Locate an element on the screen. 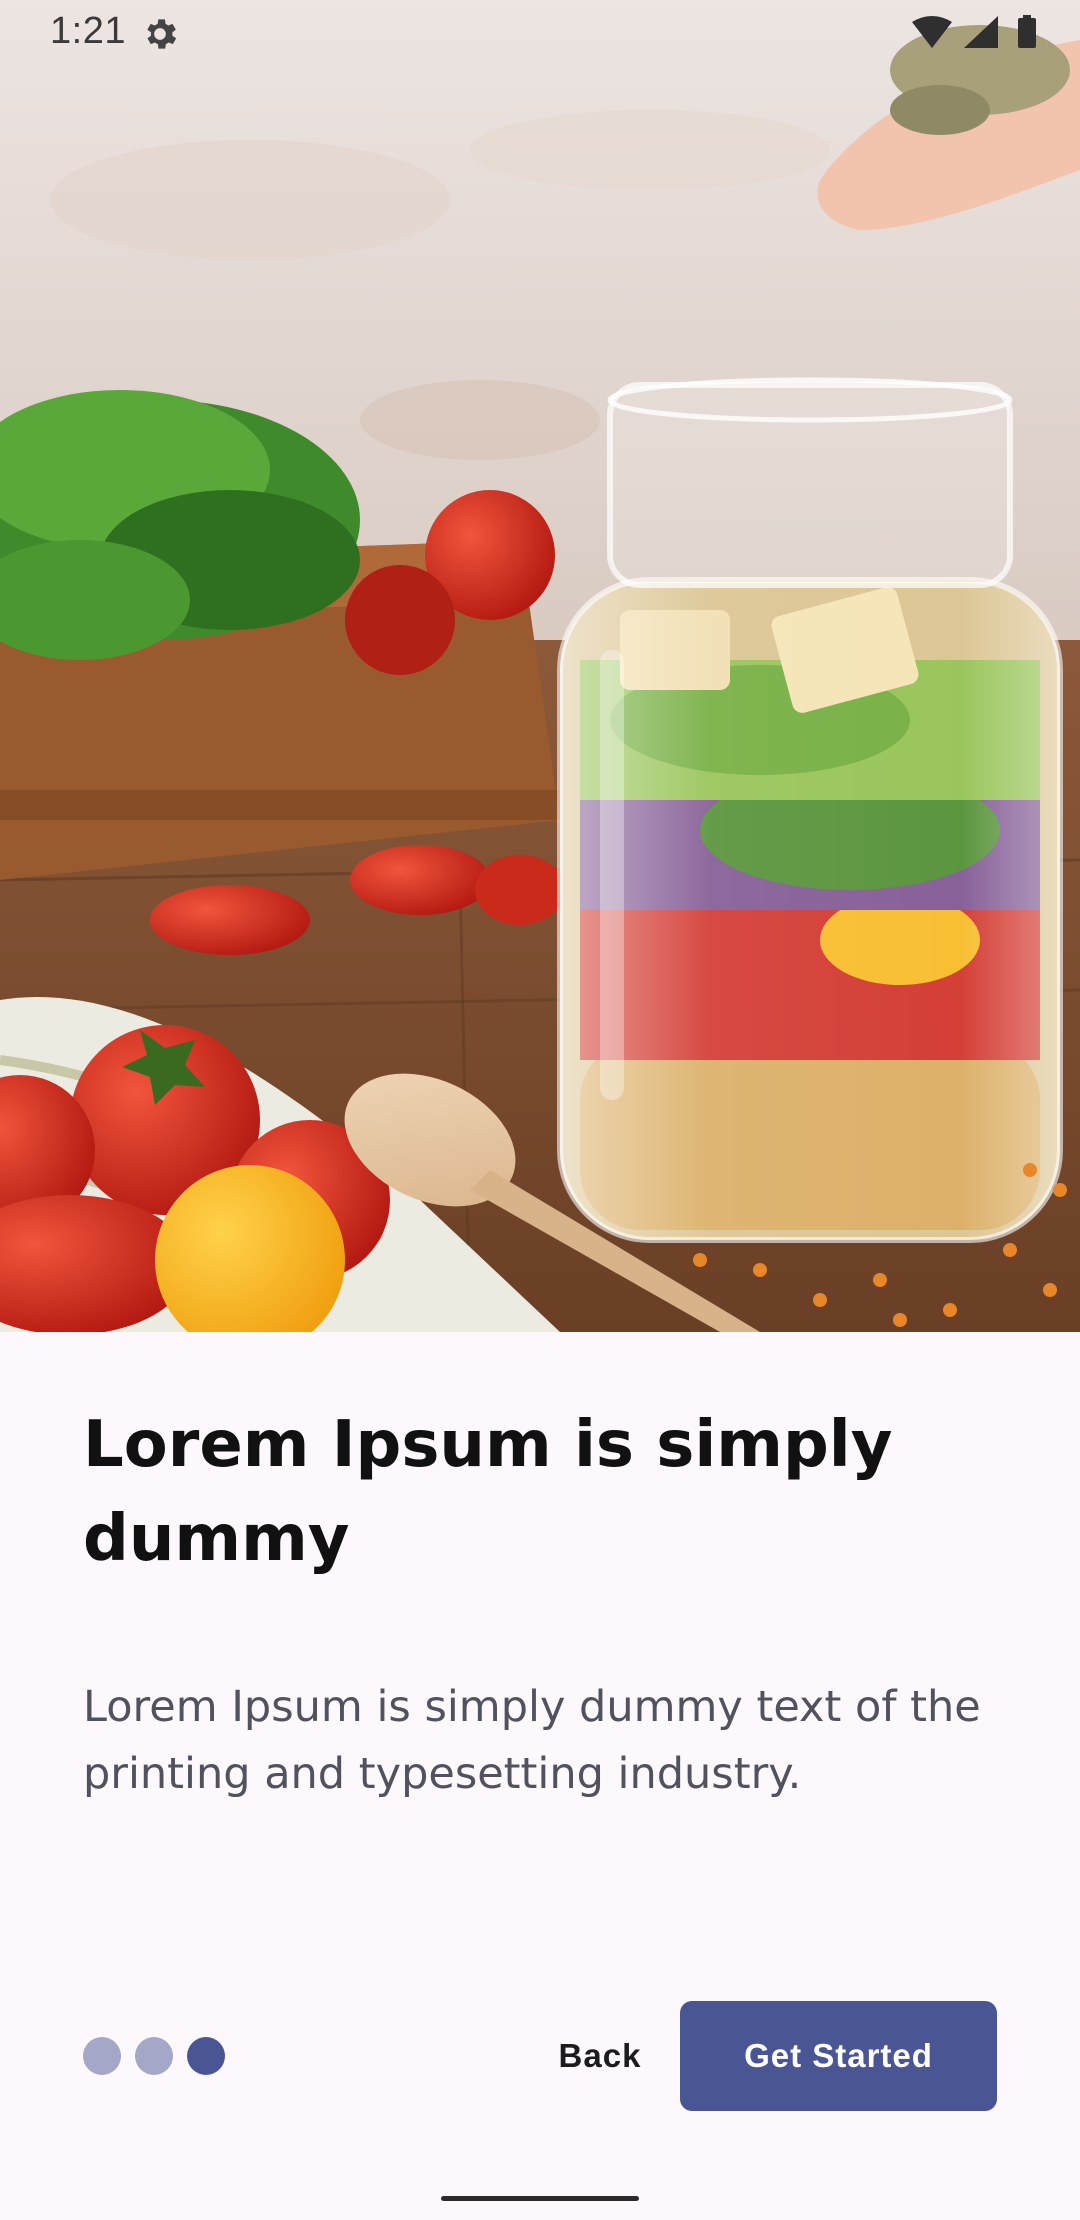 This screenshot has width=1080, height=2220. signal-icon is located at coordinates (981, 32).